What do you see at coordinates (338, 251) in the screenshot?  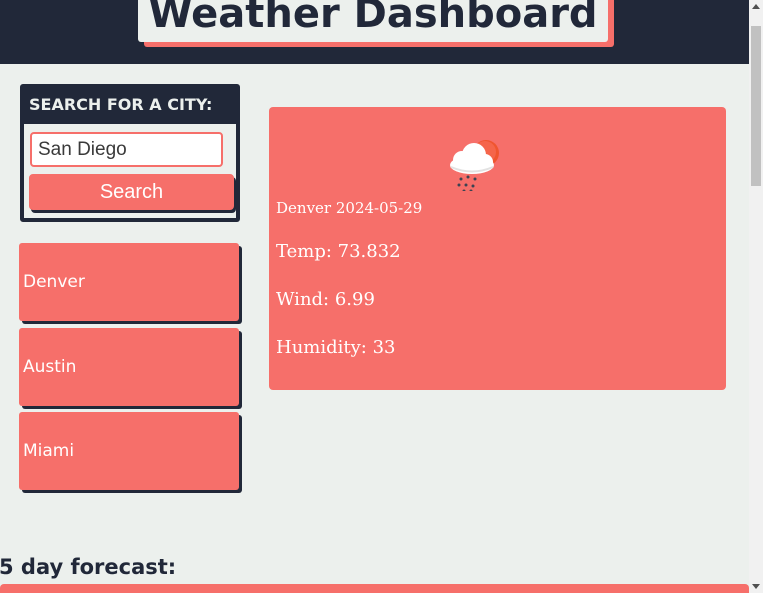 I see `current-temp: Temp: 73.832` at bounding box center [338, 251].